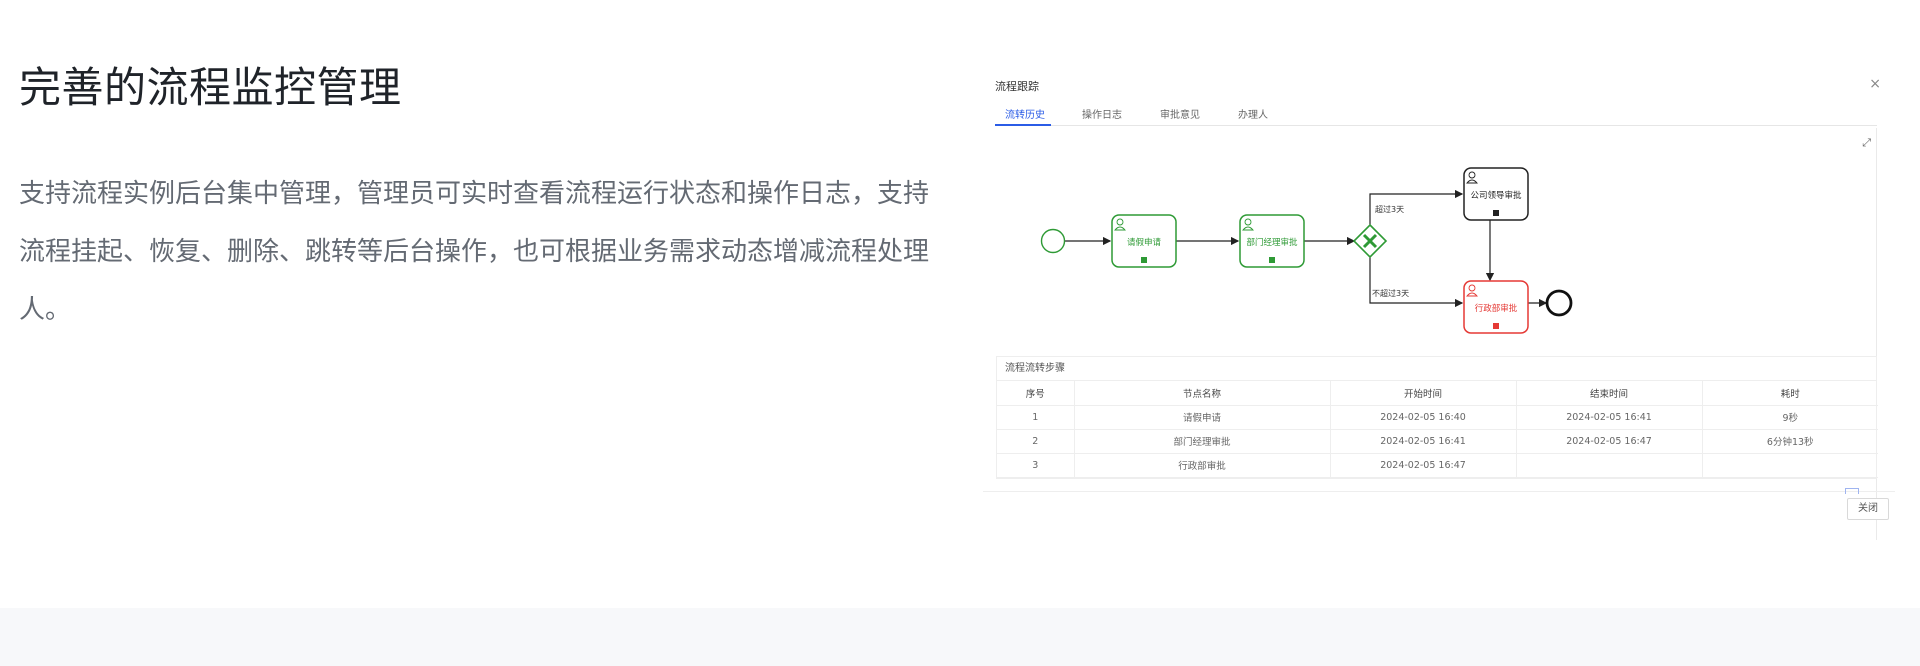  I want to click on tab-approval-opinions: 审批意见, so click(1180, 113).